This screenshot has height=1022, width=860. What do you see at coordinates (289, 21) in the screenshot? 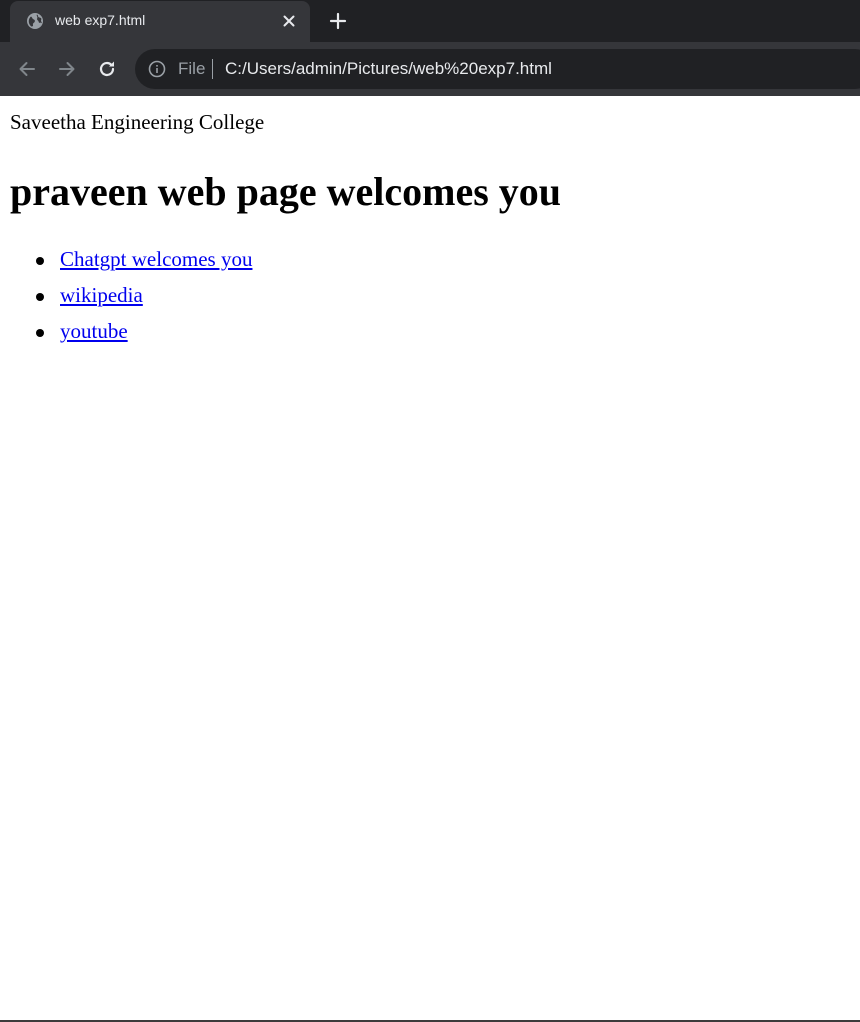
I see `close-icon` at bounding box center [289, 21].